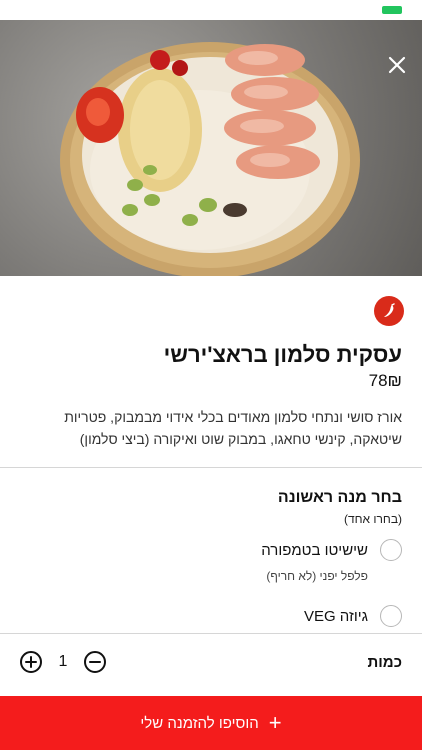  I want to click on option-shishito: שישיטו בטמפורה פלפל יפני (לא חריף), so click(212, 561).